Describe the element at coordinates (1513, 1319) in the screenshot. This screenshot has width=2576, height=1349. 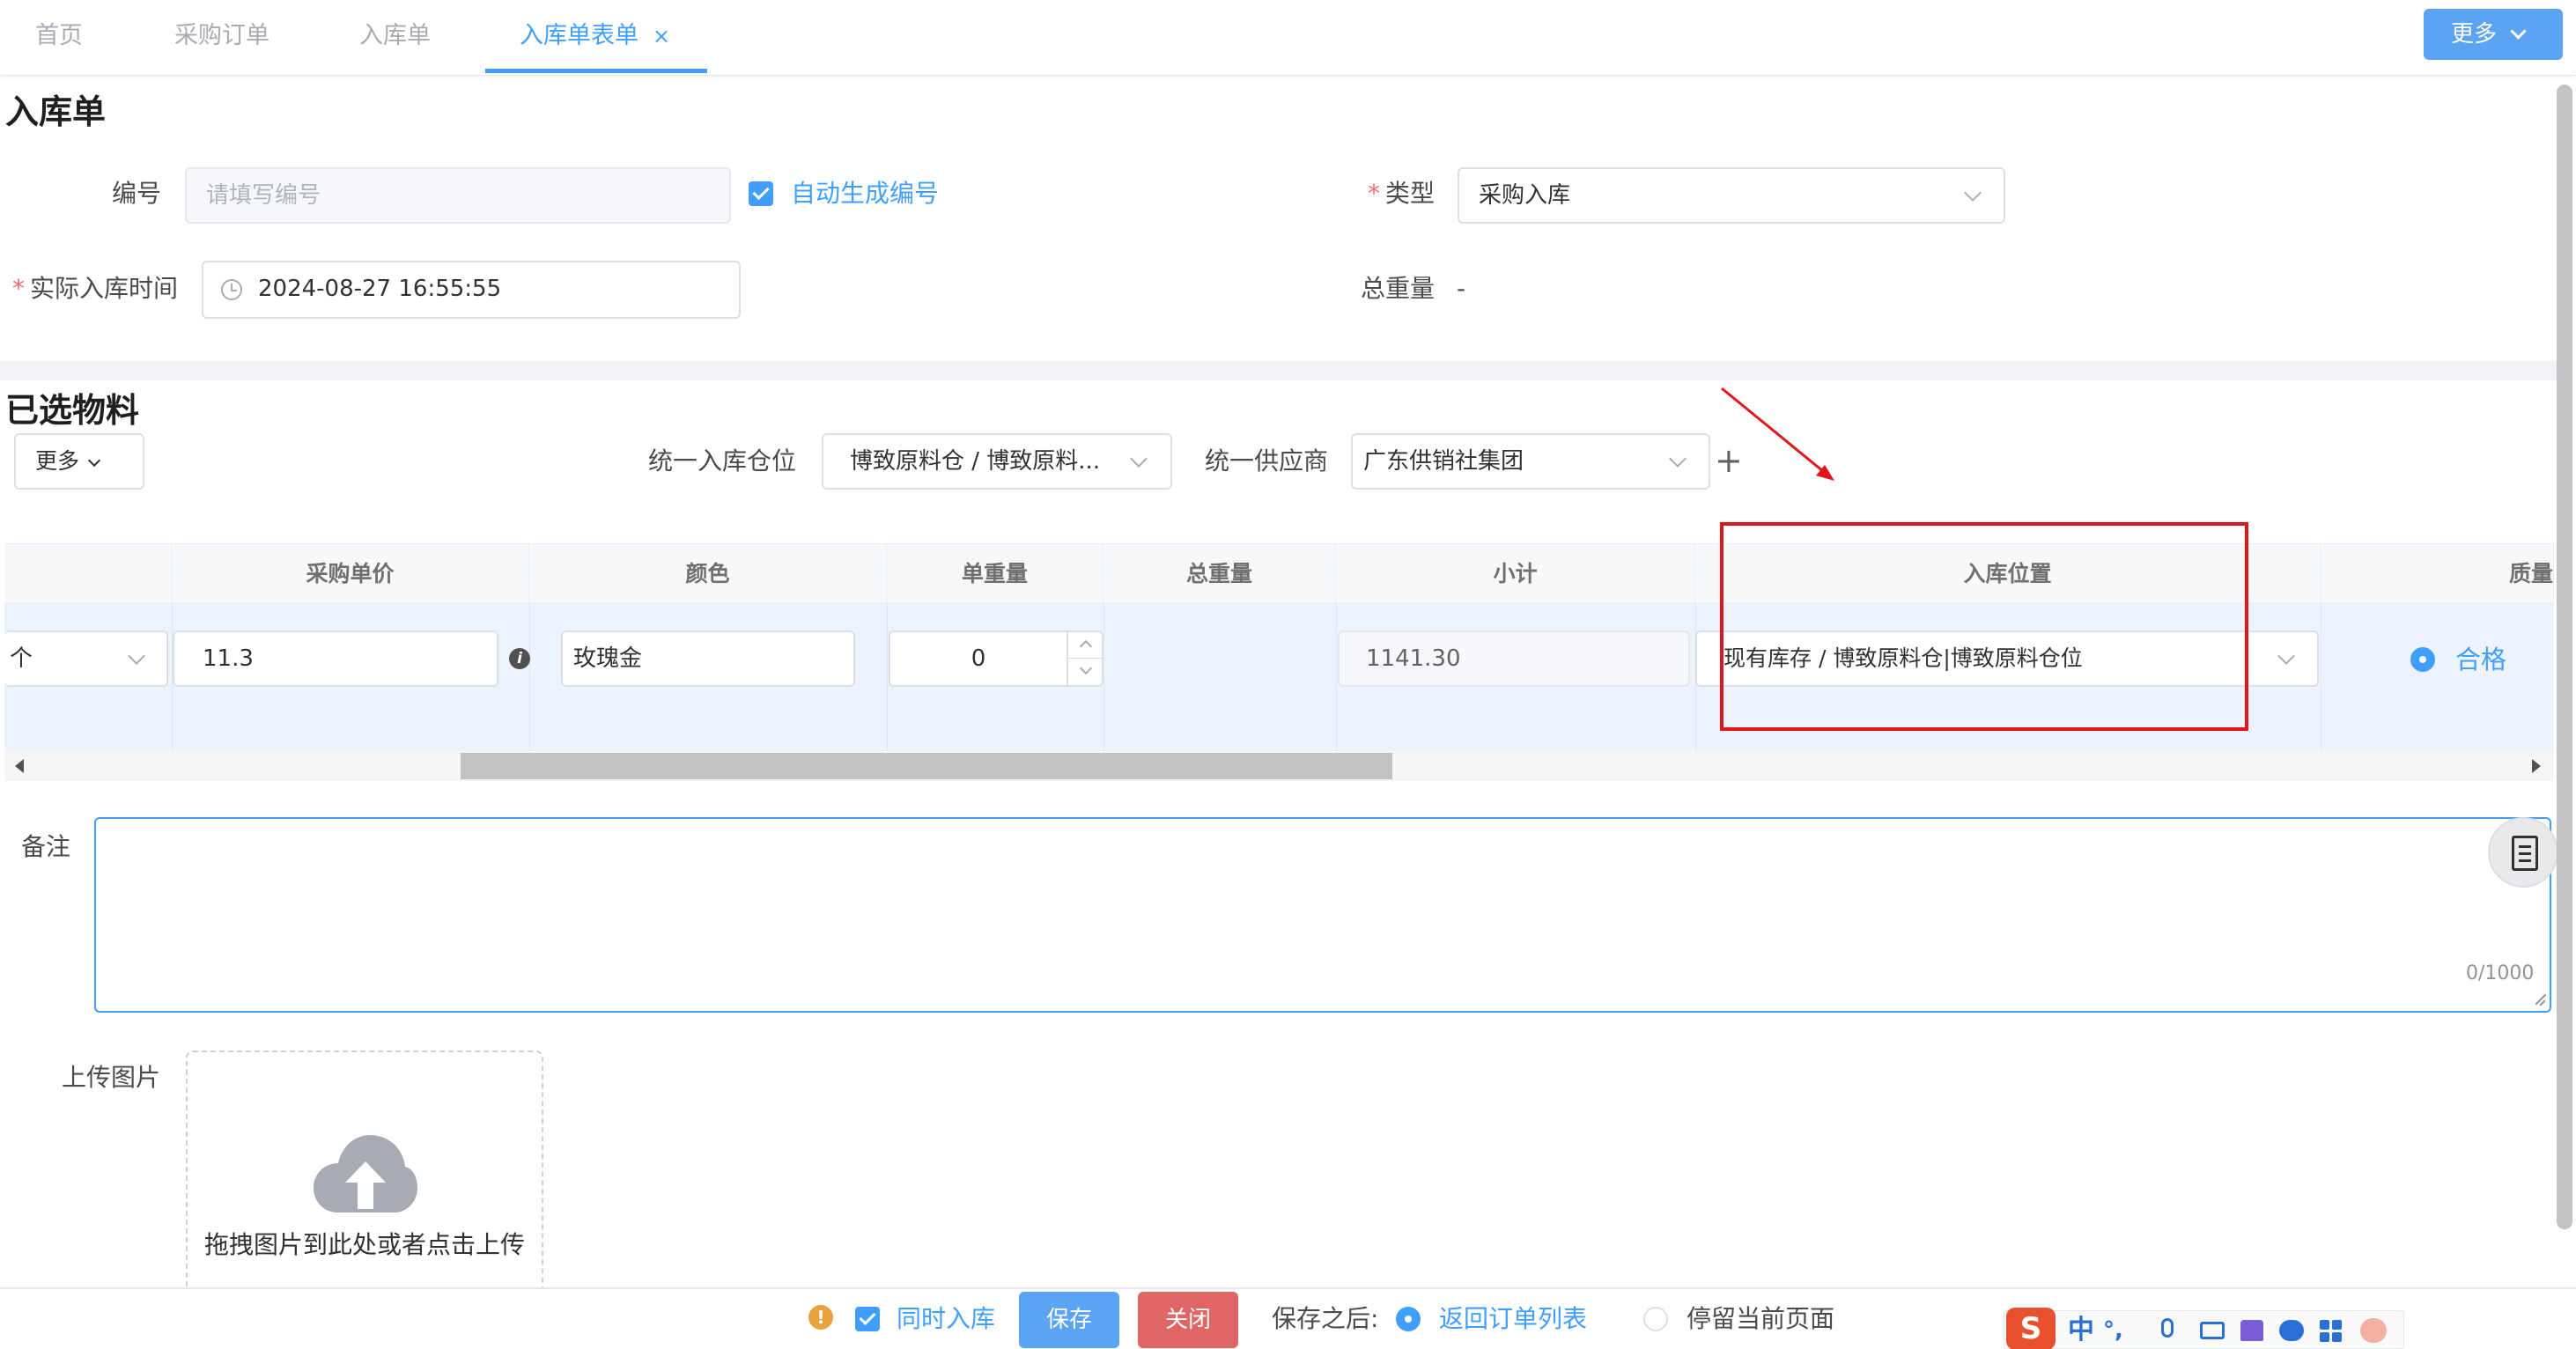
I see `return-list-label: 返回订单列表` at that location.